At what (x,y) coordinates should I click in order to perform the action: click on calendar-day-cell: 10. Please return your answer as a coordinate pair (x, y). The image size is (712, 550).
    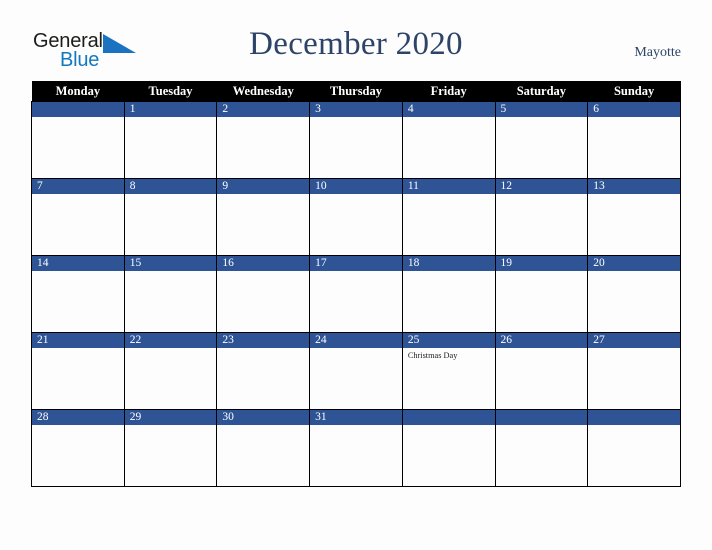
    Looking at the image, I should click on (356, 217).